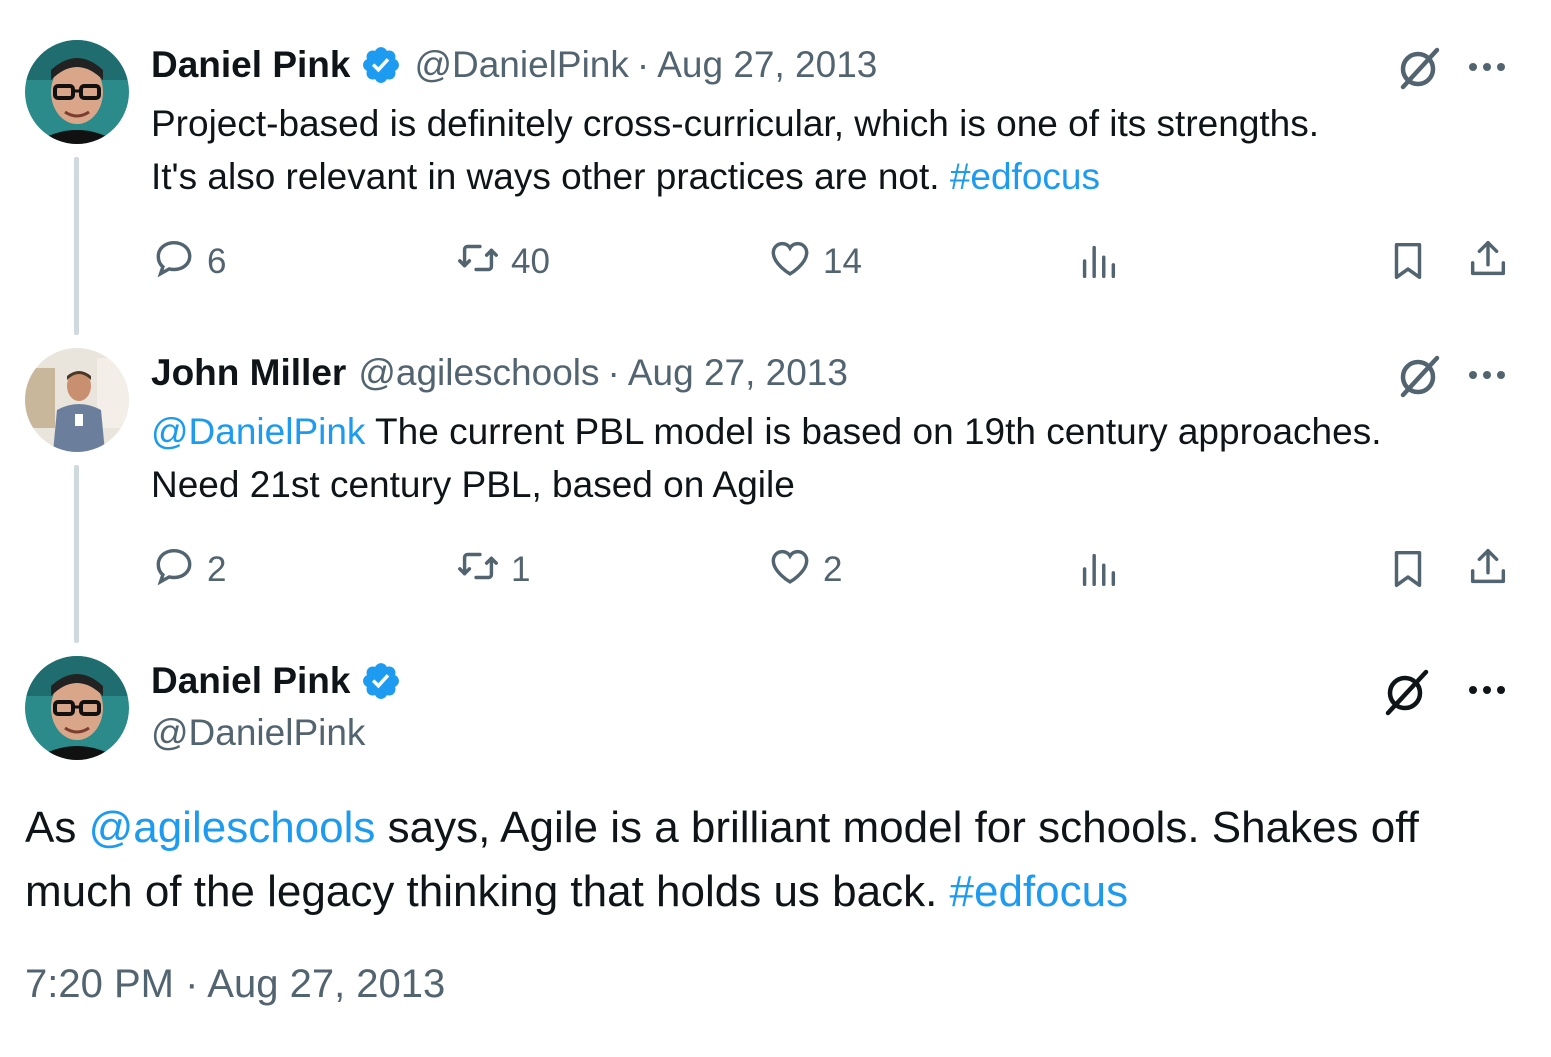  I want to click on retweet-button: 40, so click(502, 262).